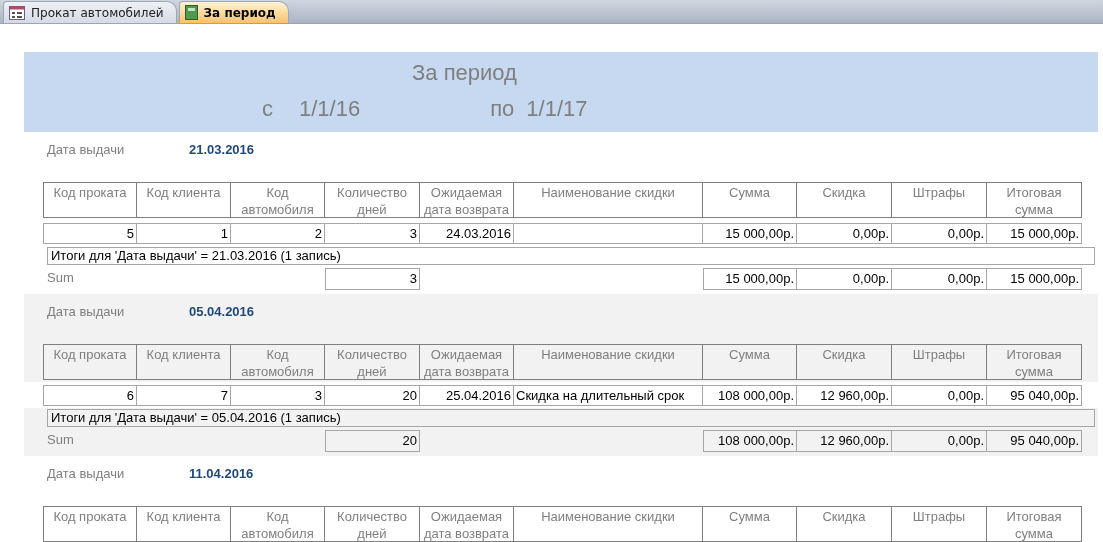  Describe the element at coordinates (571, 256) in the screenshot. I see `group-summary-text: Итоги для 'Дата выдачи' = 21.03.2016 (1 запись)` at that location.